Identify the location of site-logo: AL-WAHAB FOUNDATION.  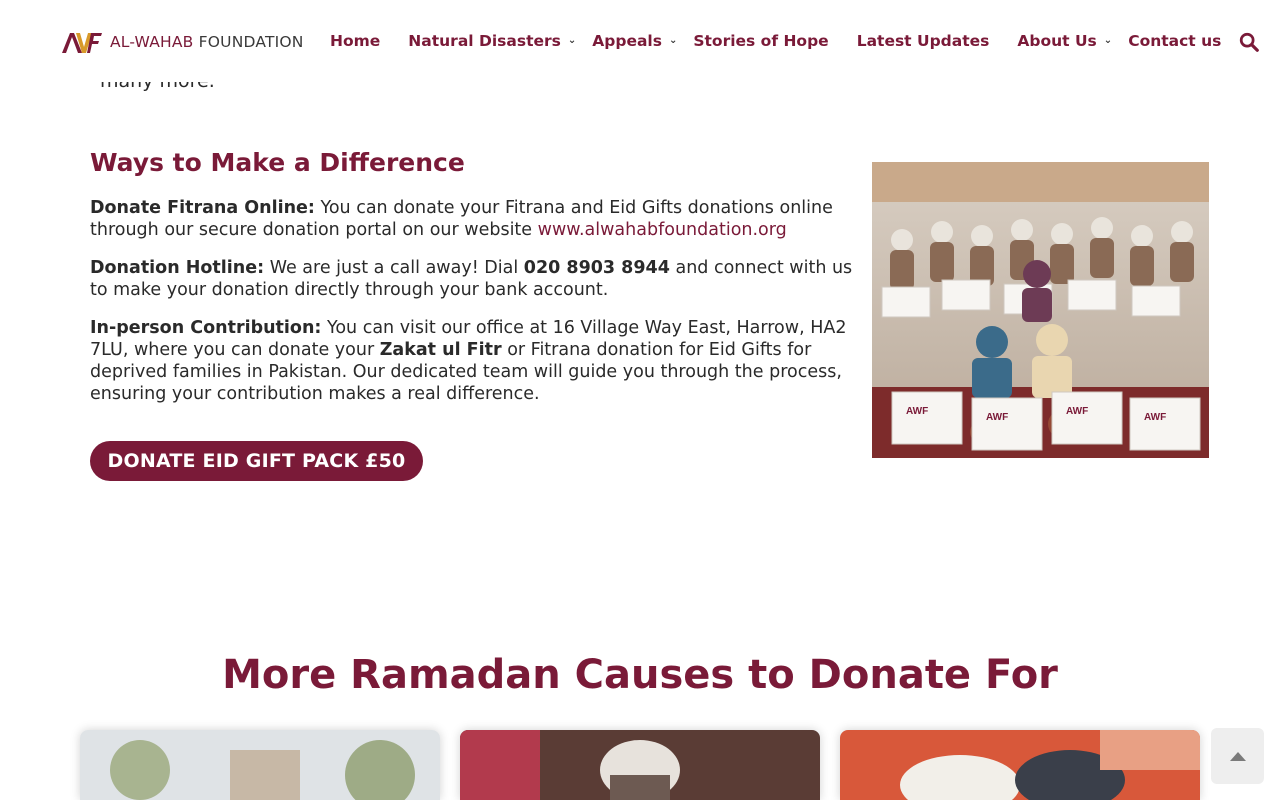
(182, 42).